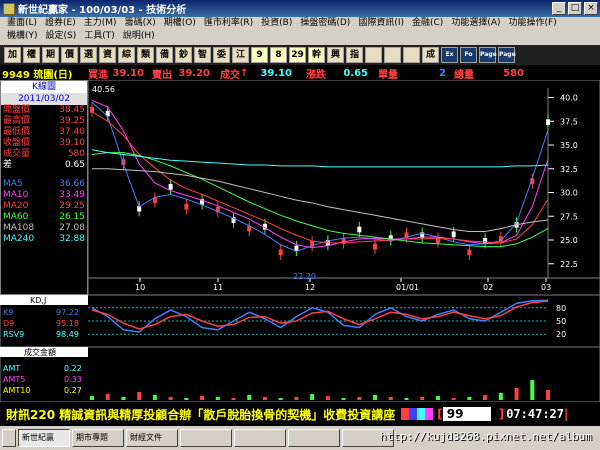 This screenshot has width=600, height=450. I want to click on y-tick-label: 27.5, so click(569, 216).